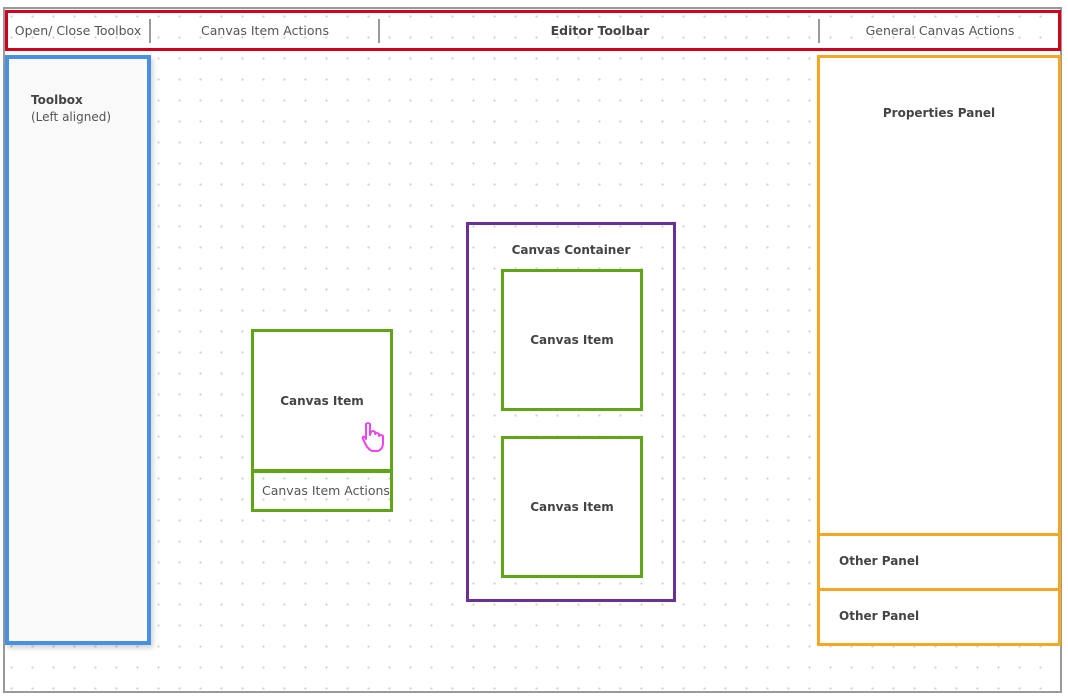  I want to click on general-canvas-actions-toolbar-group: General Canvas Actions, so click(940, 30).